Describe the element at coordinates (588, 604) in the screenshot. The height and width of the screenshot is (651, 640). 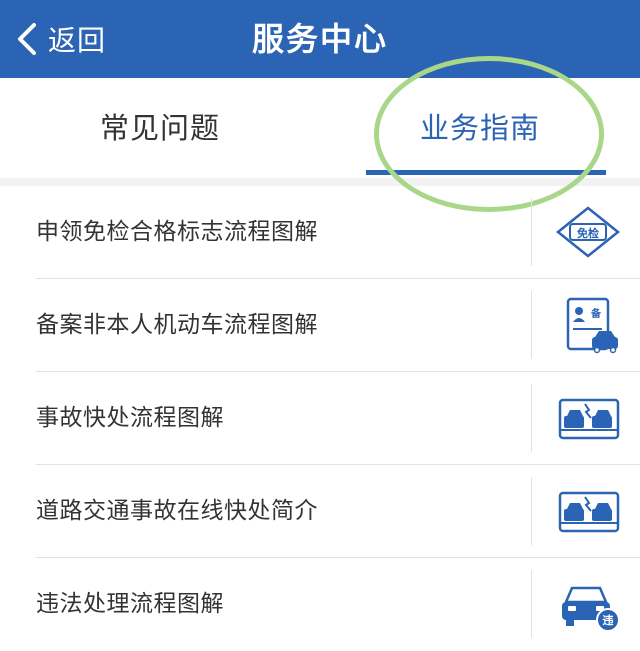
I see `car-violation-icon: 违` at that location.